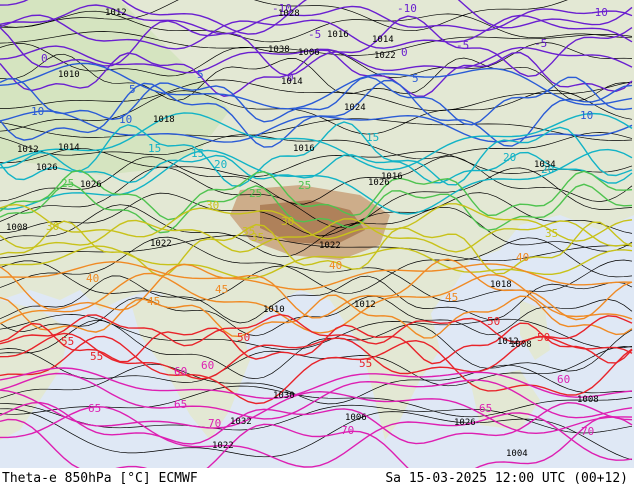 The width and height of the screenshot is (634, 490). What do you see at coordinates (517, 454) in the screenshot?
I see `isobar-label: 1004` at bounding box center [517, 454].